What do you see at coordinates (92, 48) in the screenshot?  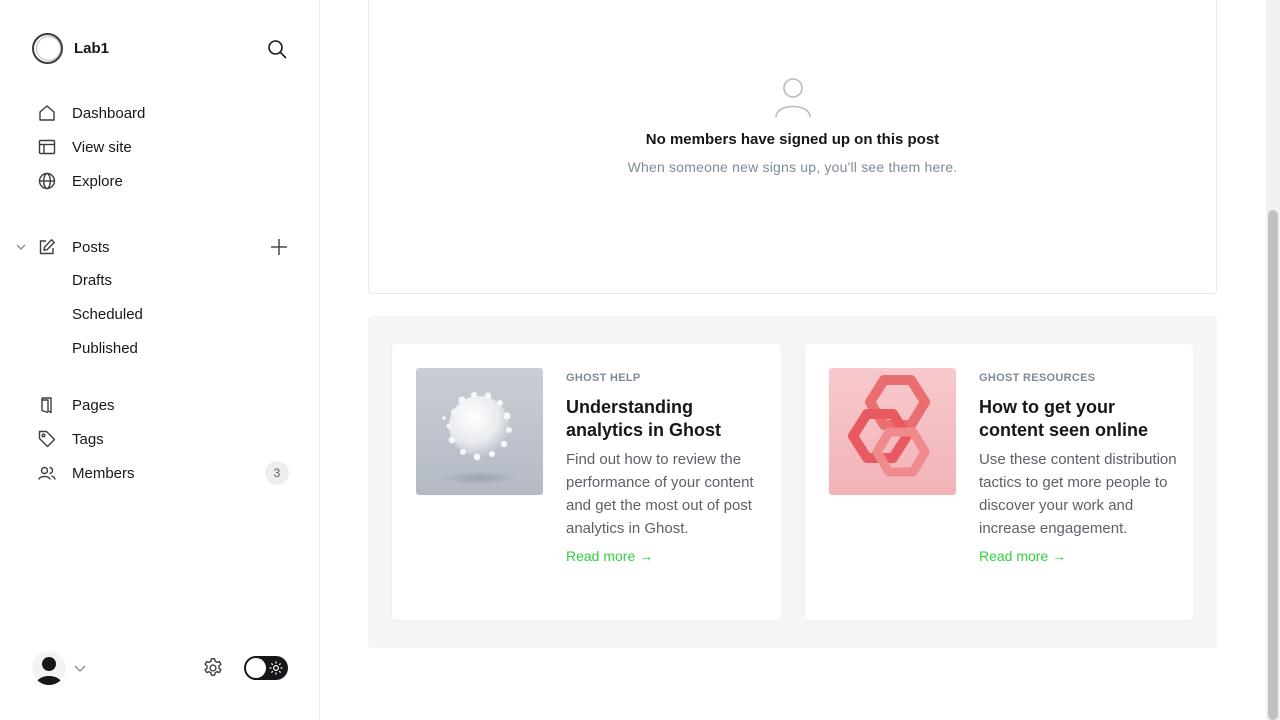 I see `site-name: Lab1` at bounding box center [92, 48].